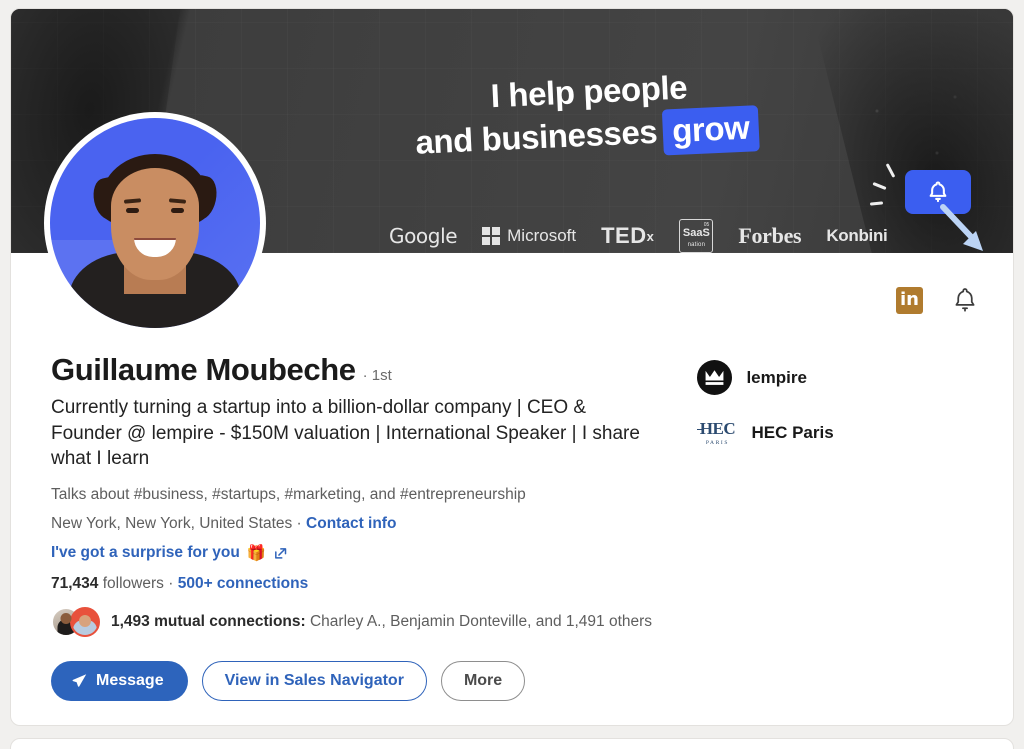 Image resolution: width=1024 pixels, height=749 pixels. I want to click on more-button-label: More, so click(483, 680).